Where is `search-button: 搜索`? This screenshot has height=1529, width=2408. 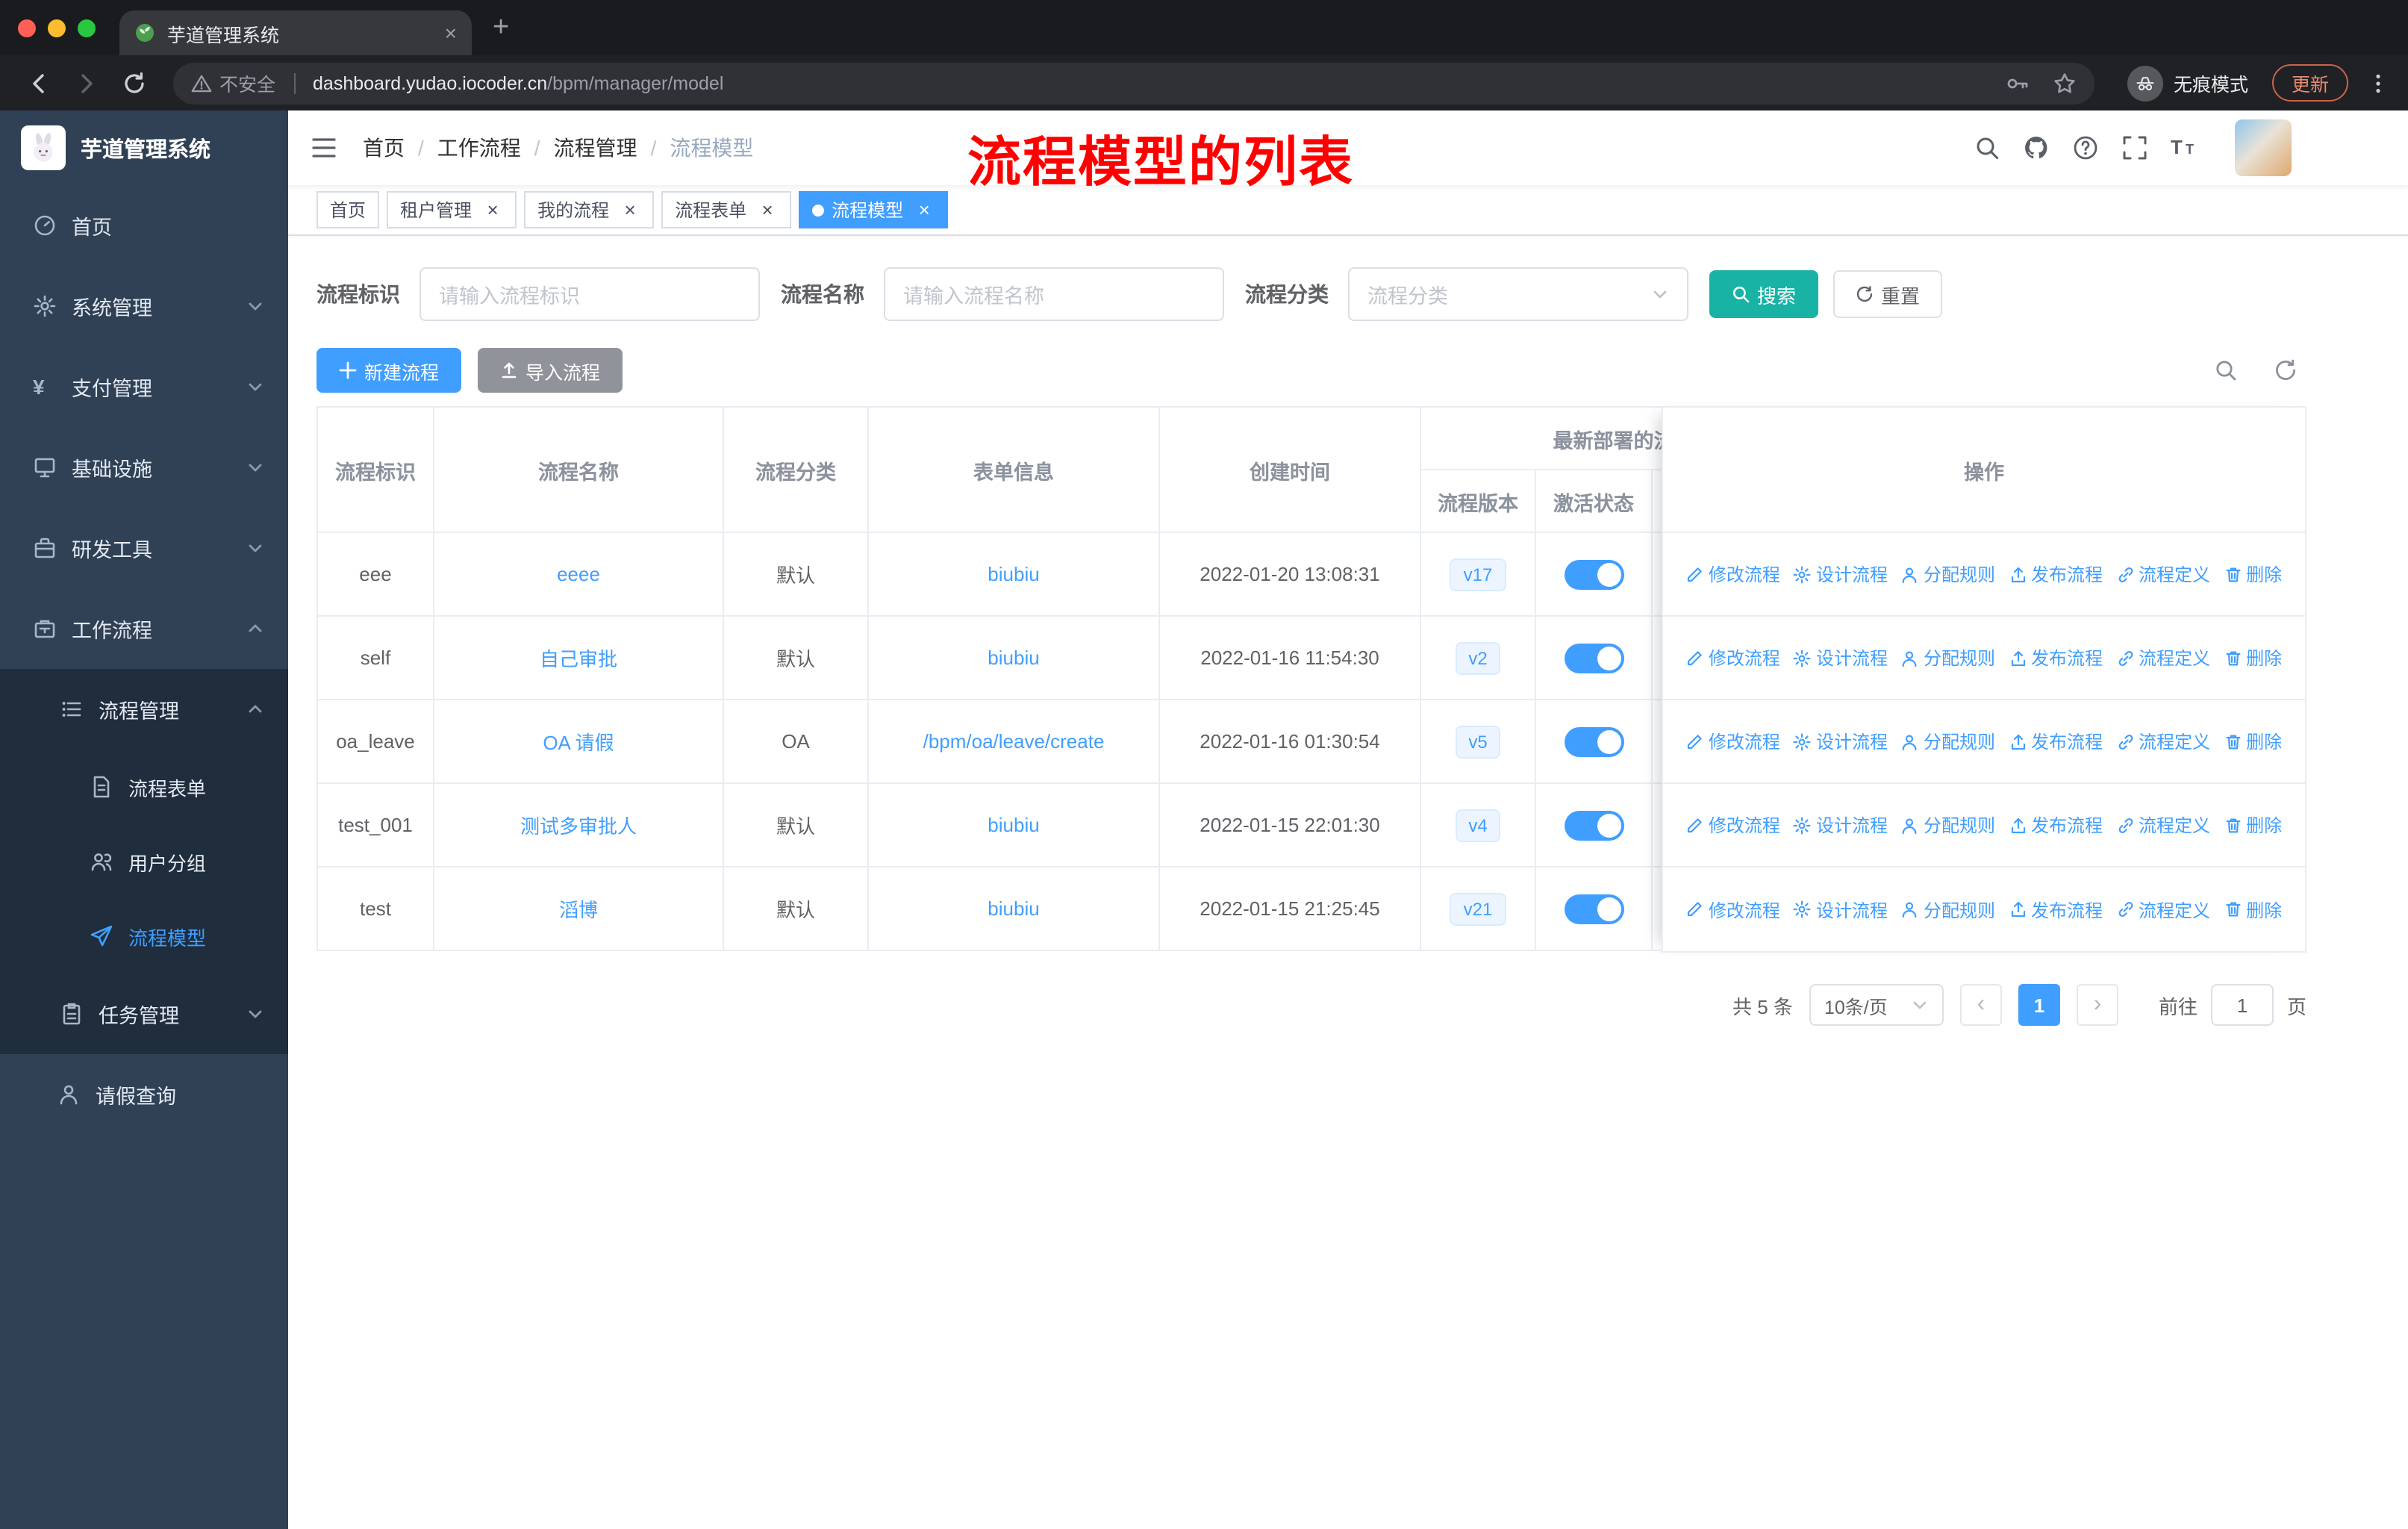 search-button: 搜索 is located at coordinates (1764, 294).